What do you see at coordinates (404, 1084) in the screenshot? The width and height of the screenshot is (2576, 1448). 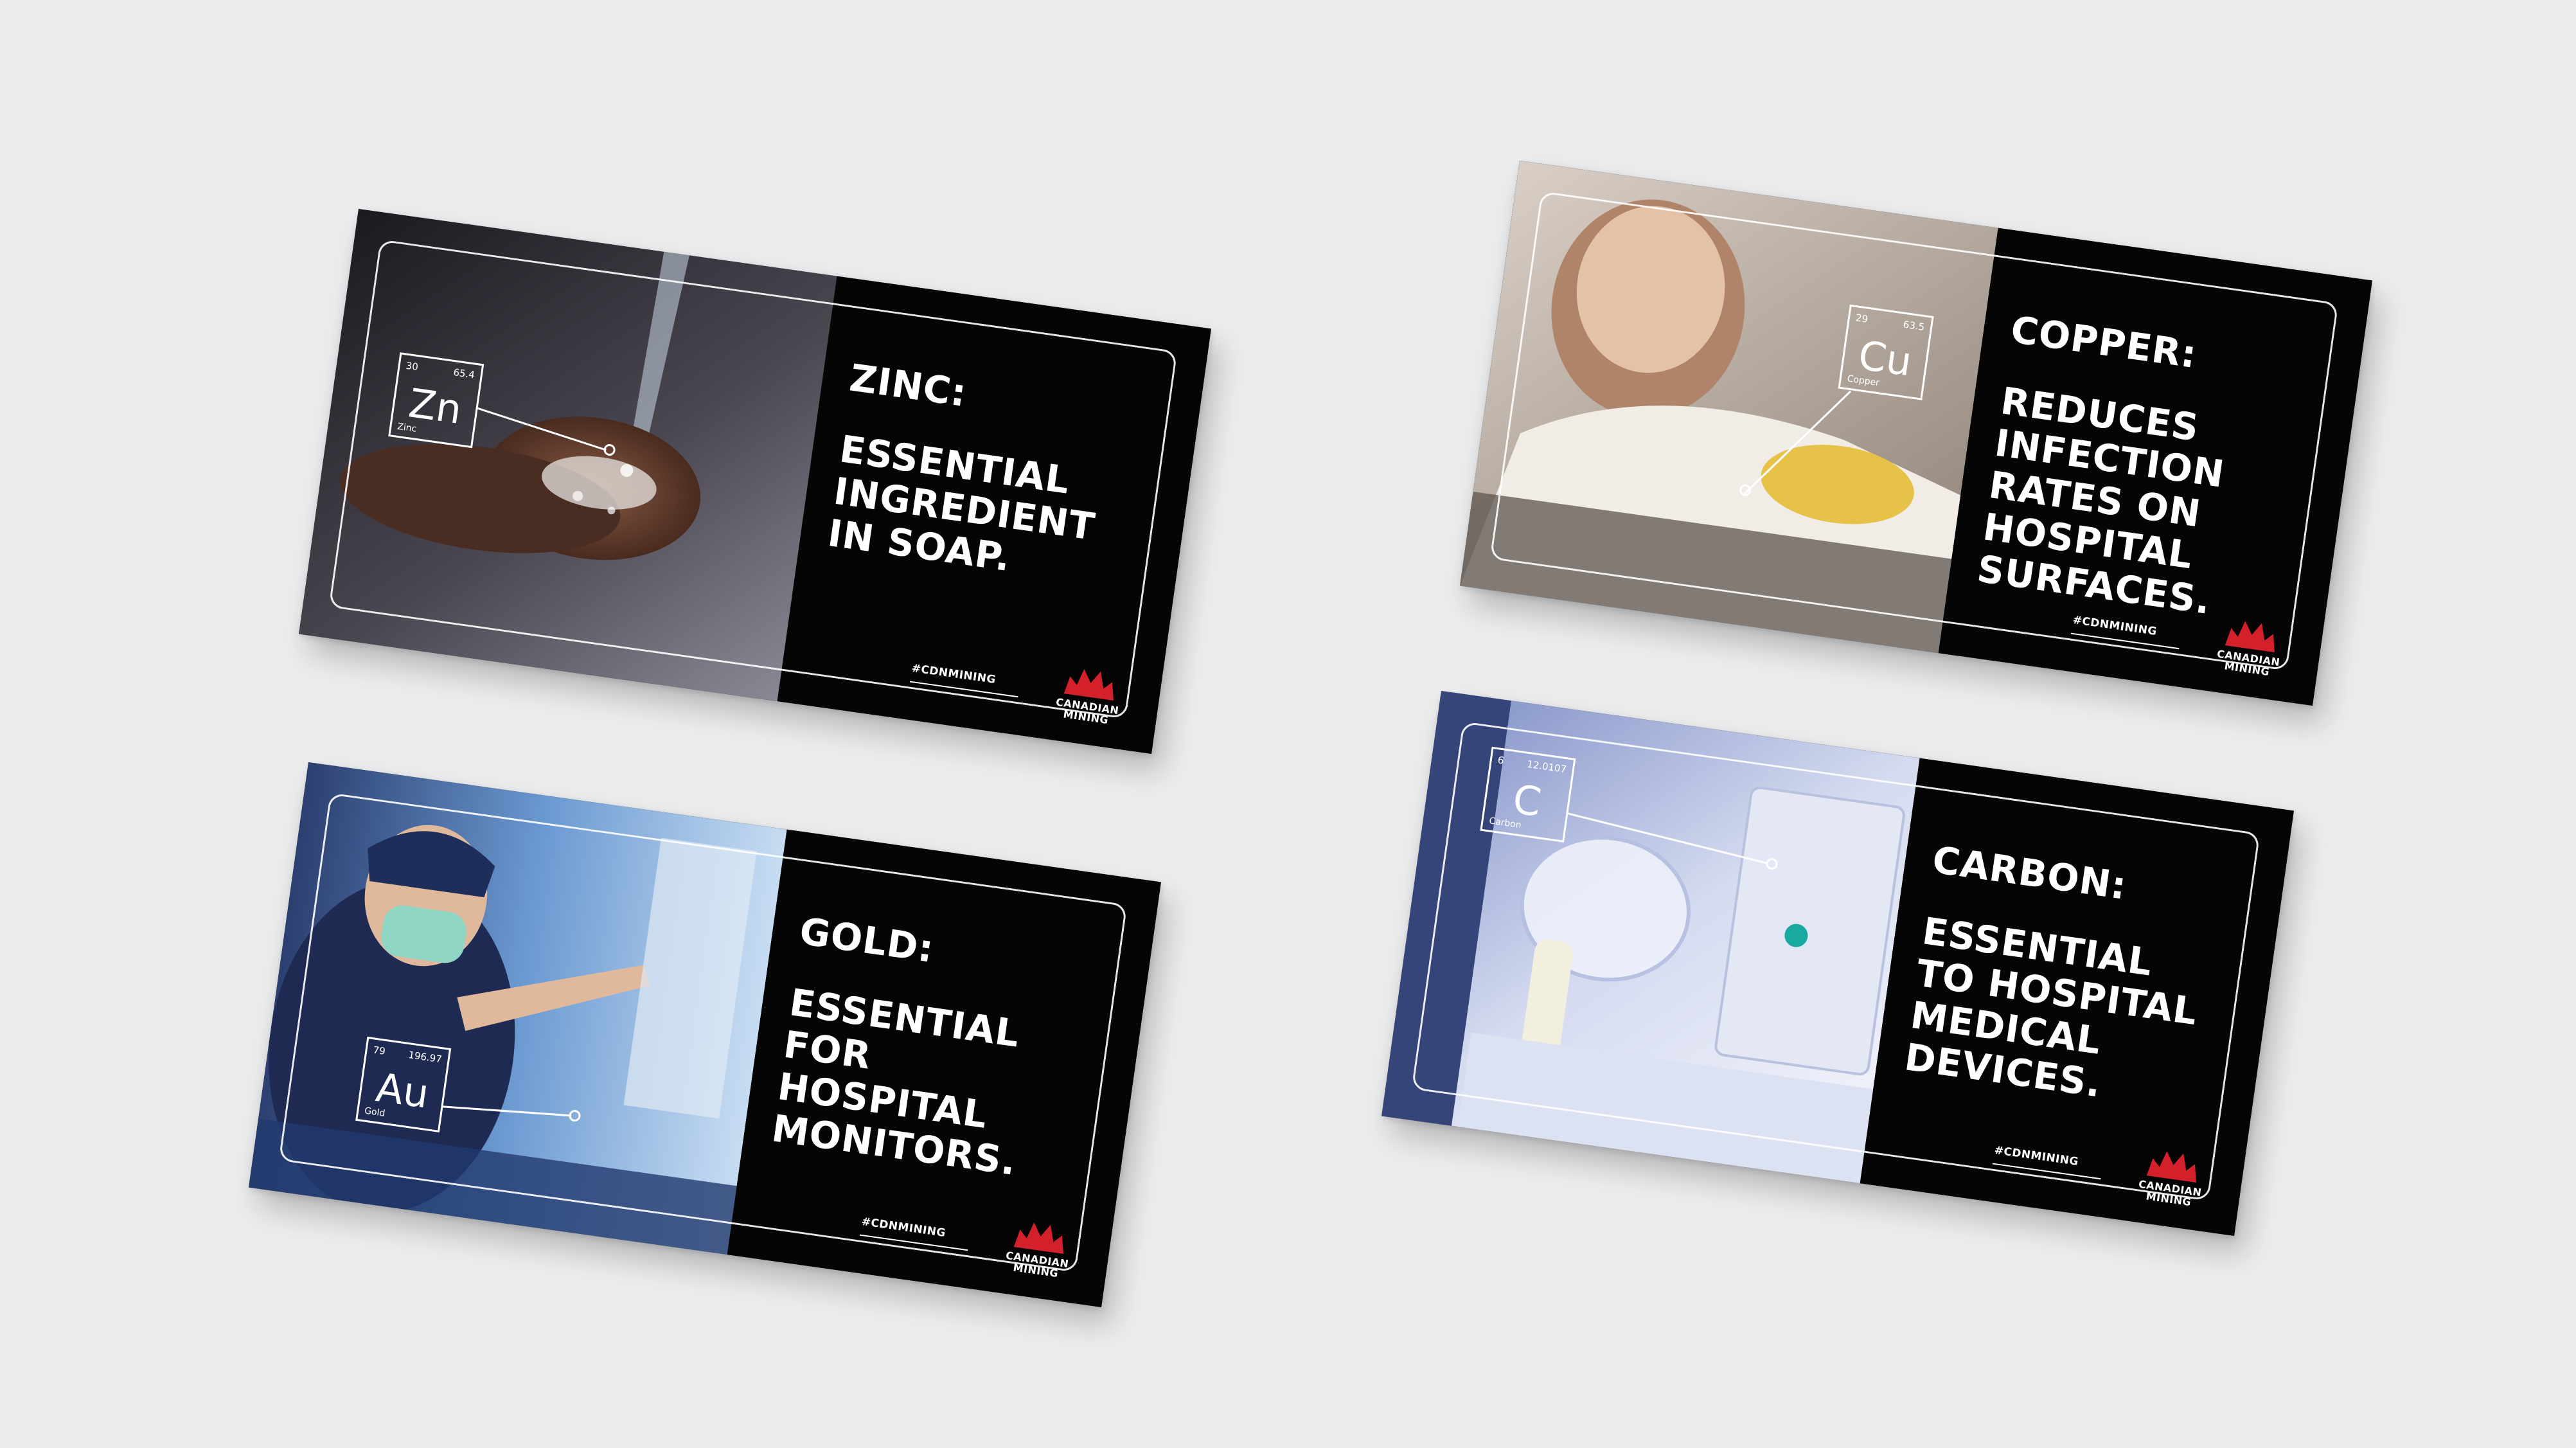 I see `element-tile: 79 196.97 Au Gold` at bounding box center [404, 1084].